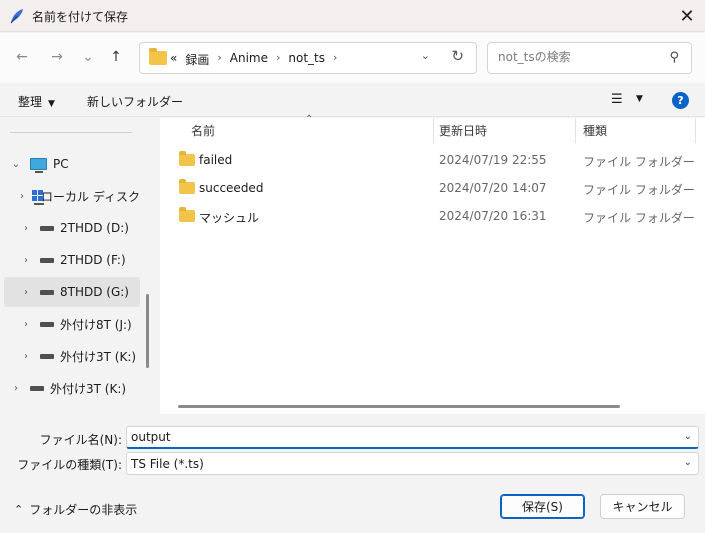 Image resolution: width=705 pixels, height=533 pixels. I want to click on address-dropdown-icon: ⌄, so click(425, 55).